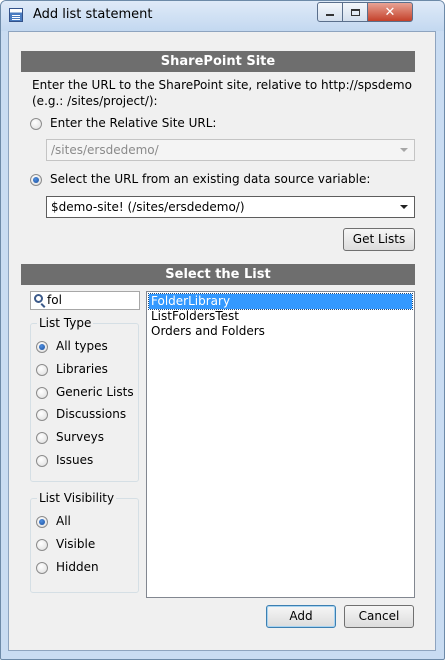 The width and height of the screenshot is (445, 660). I want to click on list-type-generic-lists-label: Generic Lists, so click(95, 392).